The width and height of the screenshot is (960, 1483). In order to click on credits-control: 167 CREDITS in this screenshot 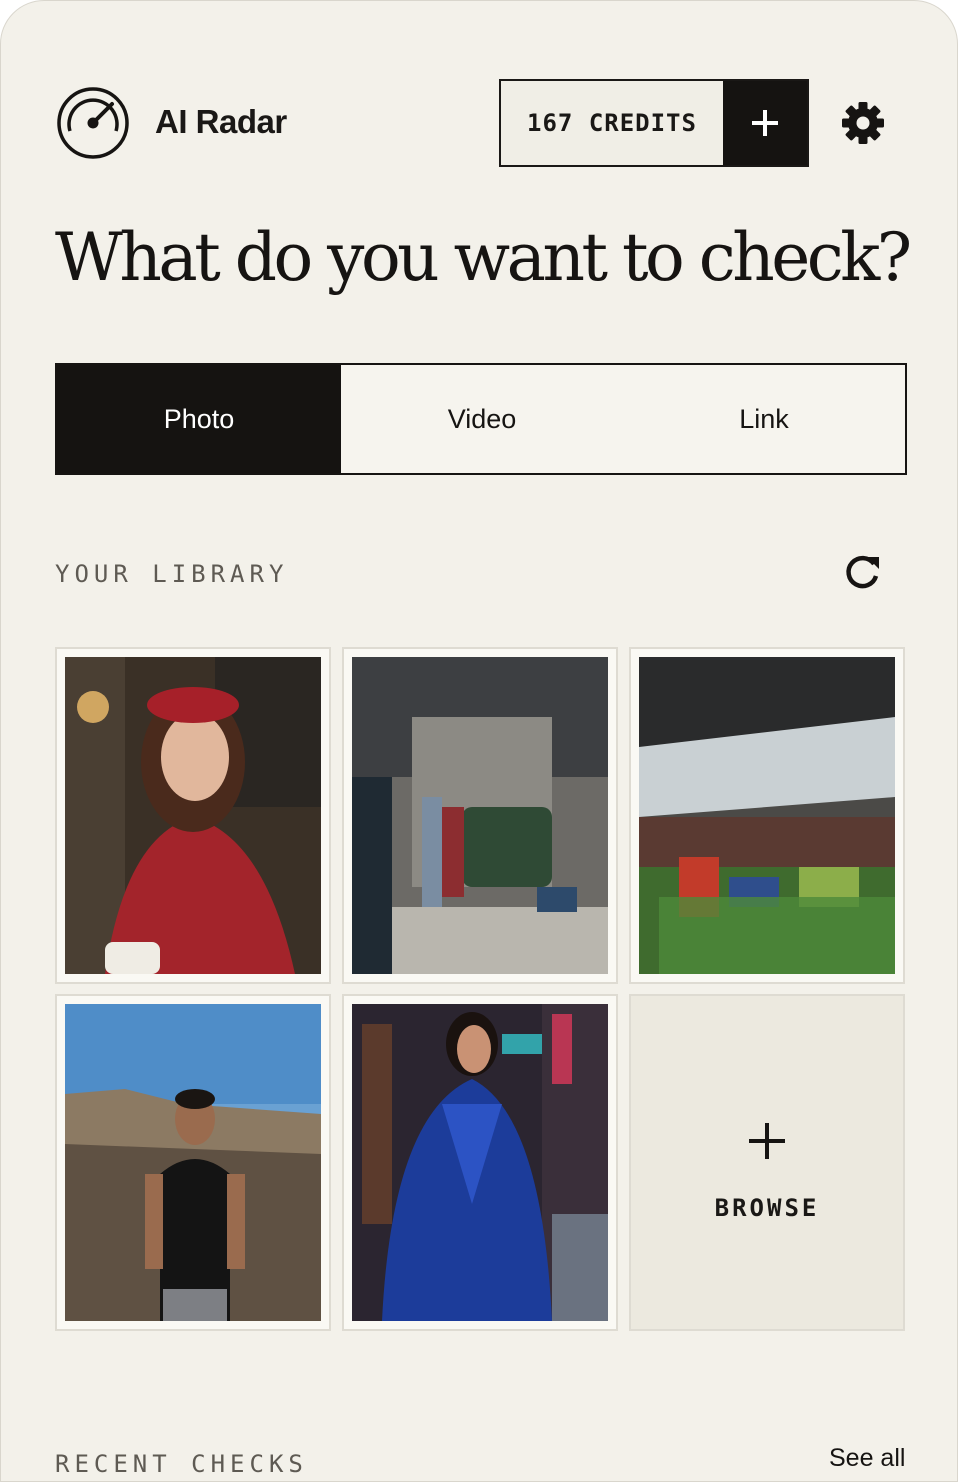, I will do `click(654, 123)`.